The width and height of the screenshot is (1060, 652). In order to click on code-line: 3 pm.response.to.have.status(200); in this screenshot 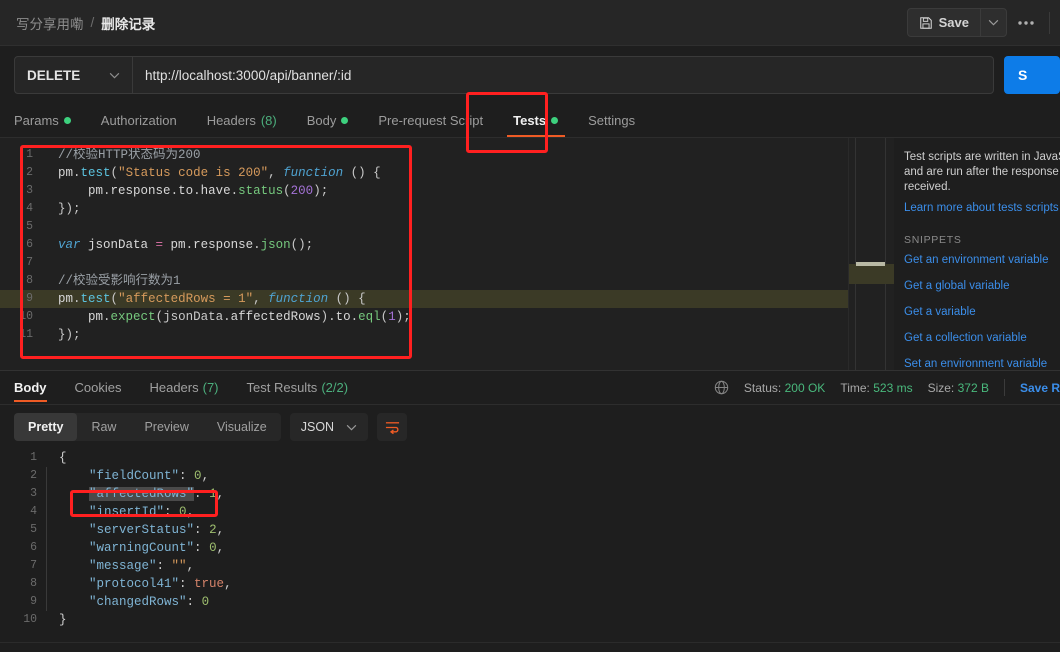, I will do `click(424, 191)`.